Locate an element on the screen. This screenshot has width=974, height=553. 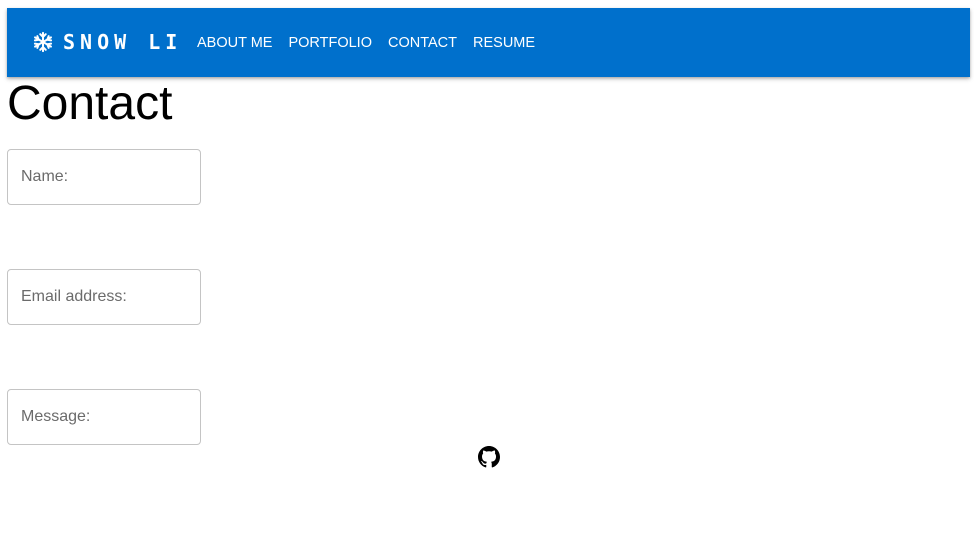
nav-link-resume: RESUME is located at coordinates (504, 43).